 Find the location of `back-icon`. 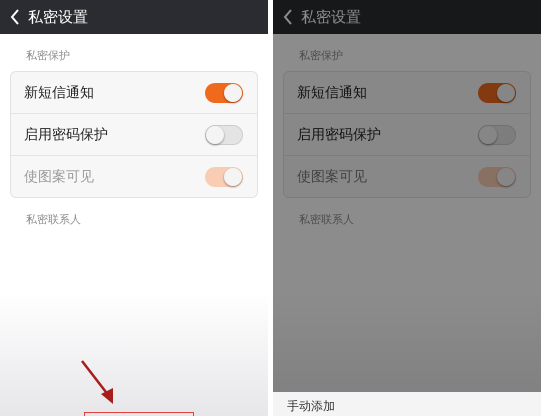

back-icon is located at coordinates (15, 17).